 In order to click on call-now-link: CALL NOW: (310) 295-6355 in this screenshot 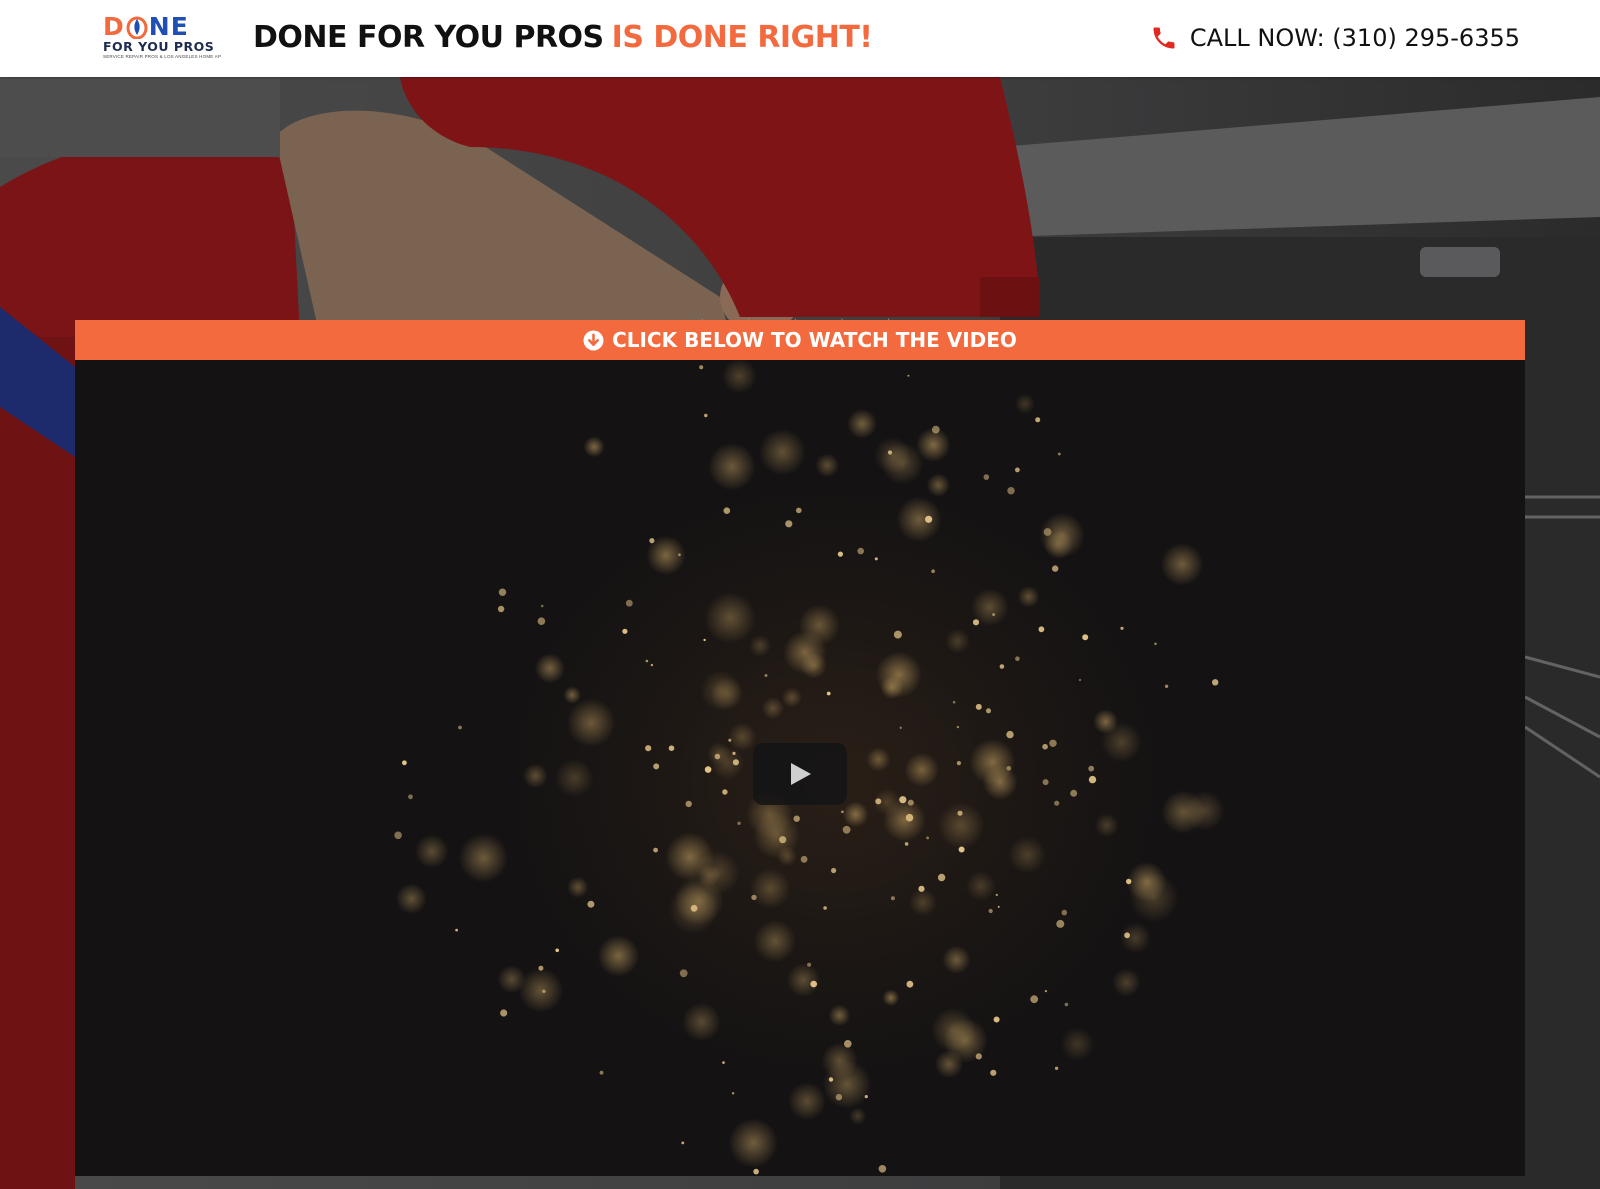, I will do `click(1335, 38)`.